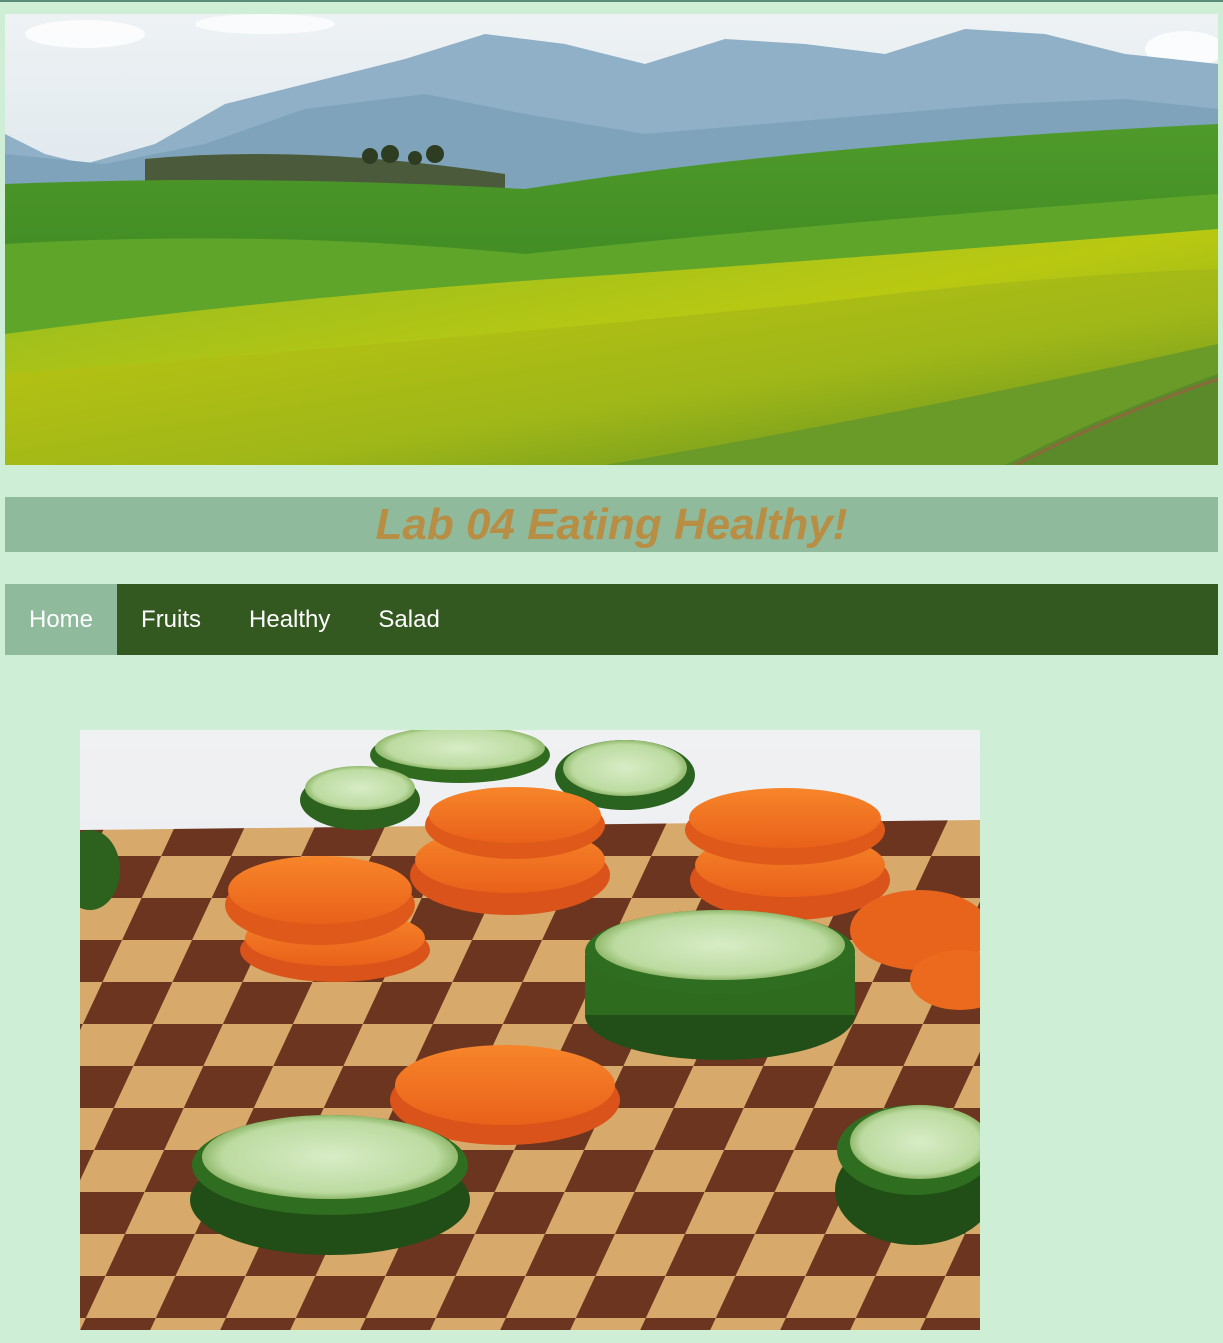 This screenshot has width=1223, height=1343. I want to click on nav-item-salad: Salad, so click(408, 619).